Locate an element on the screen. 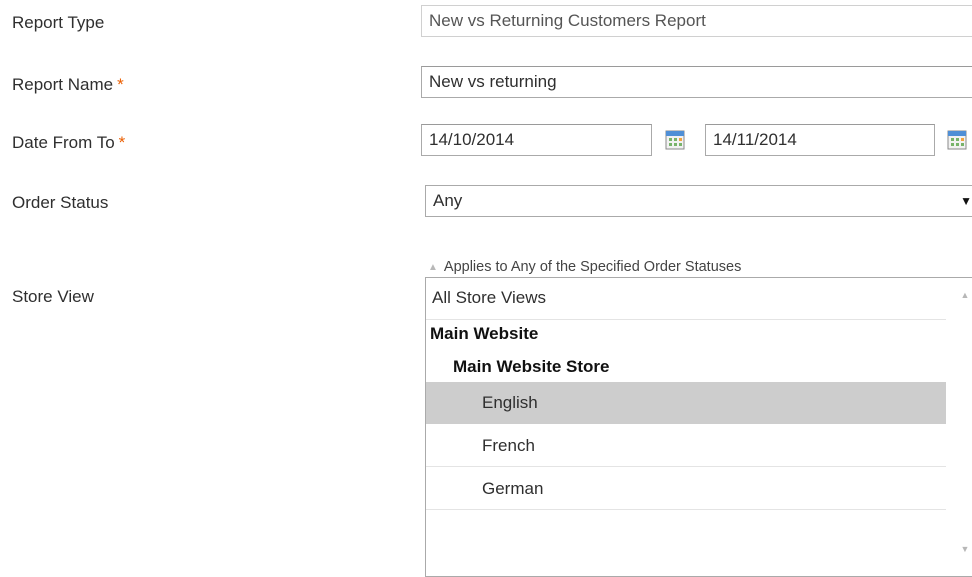 This screenshot has width=972, height=577. report-name-label: Report Name * is located at coordinates (68, 85).